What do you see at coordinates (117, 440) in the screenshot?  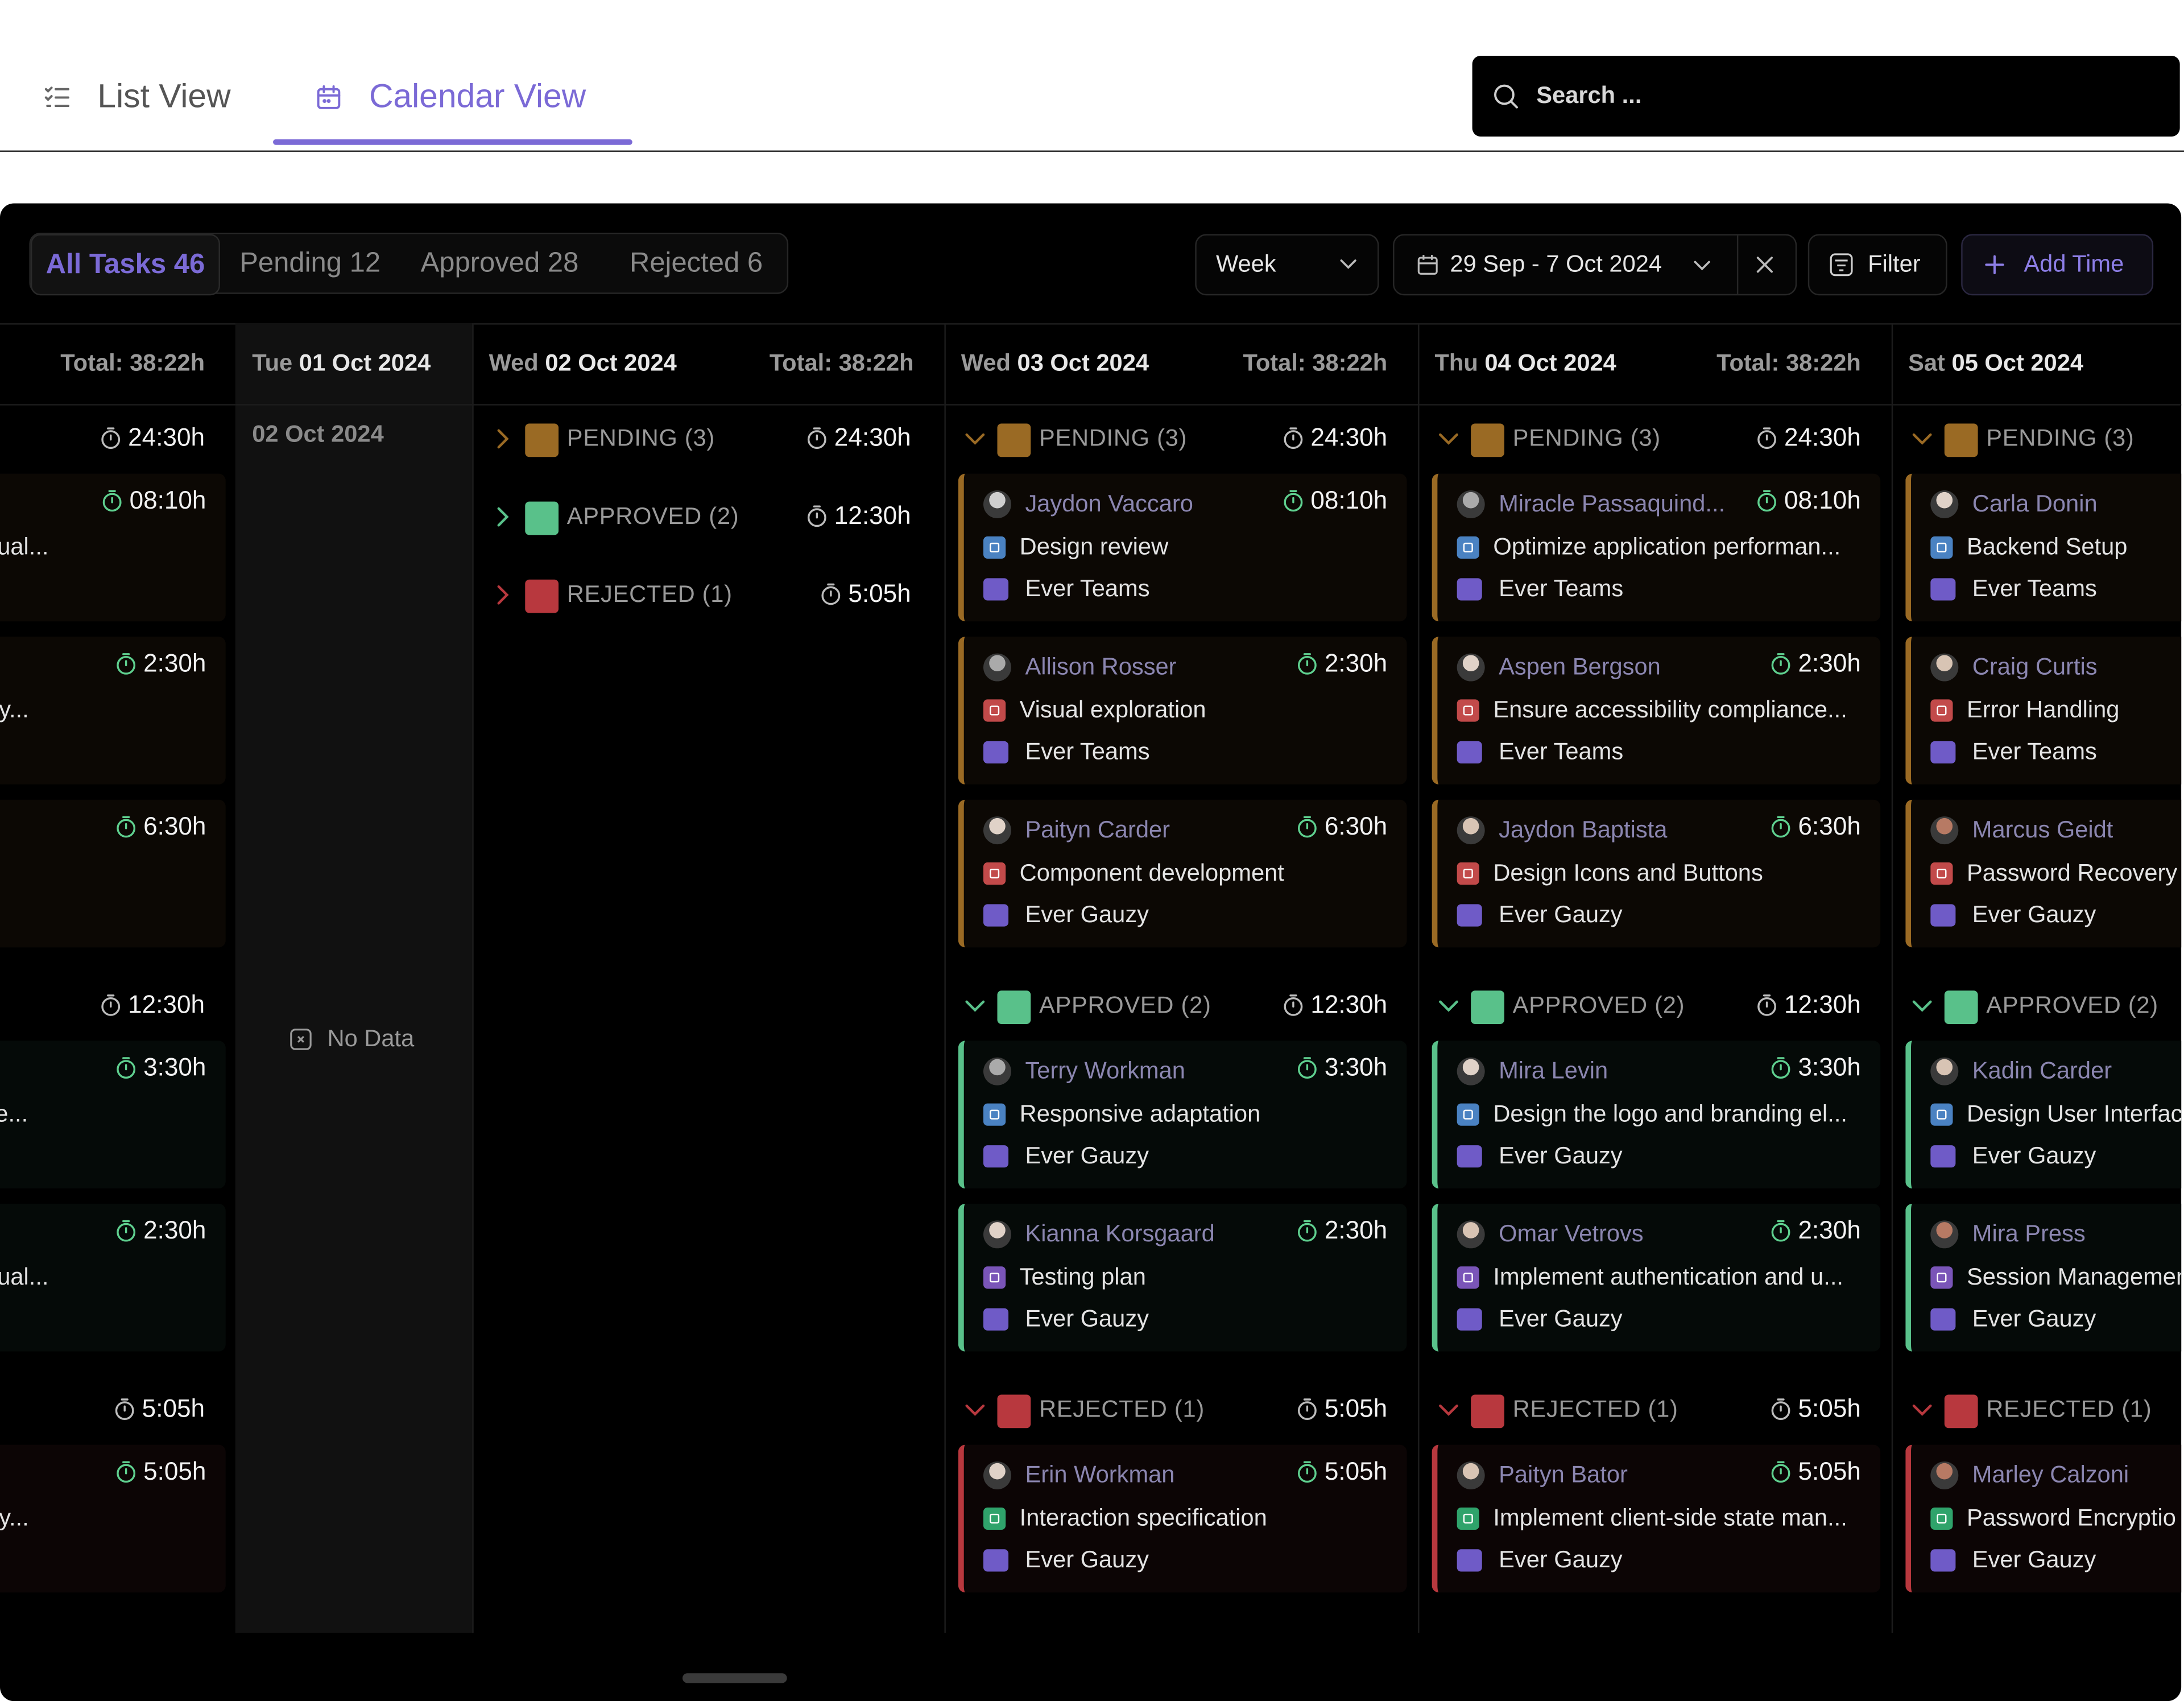 I see `status-group-header-pending: 24:30h` at bounding box center [117, 440].